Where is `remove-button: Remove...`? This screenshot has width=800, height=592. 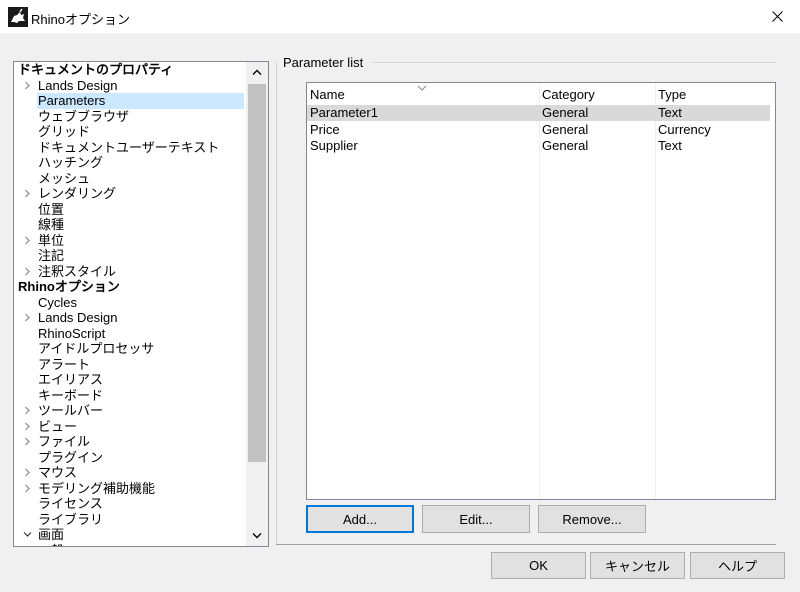
remove-button: Remove... is located at coordinates (592, 519).